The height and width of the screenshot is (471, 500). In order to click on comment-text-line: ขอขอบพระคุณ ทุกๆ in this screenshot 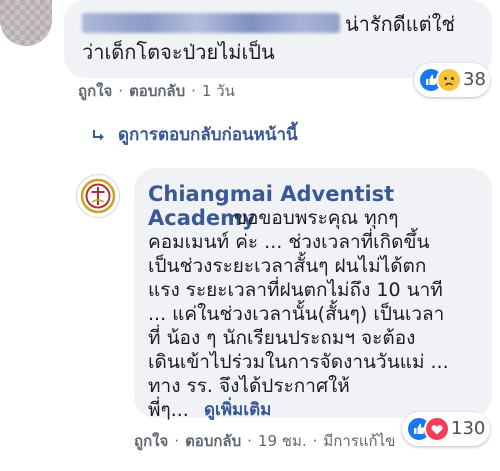, I will do `click(316, 218)`.